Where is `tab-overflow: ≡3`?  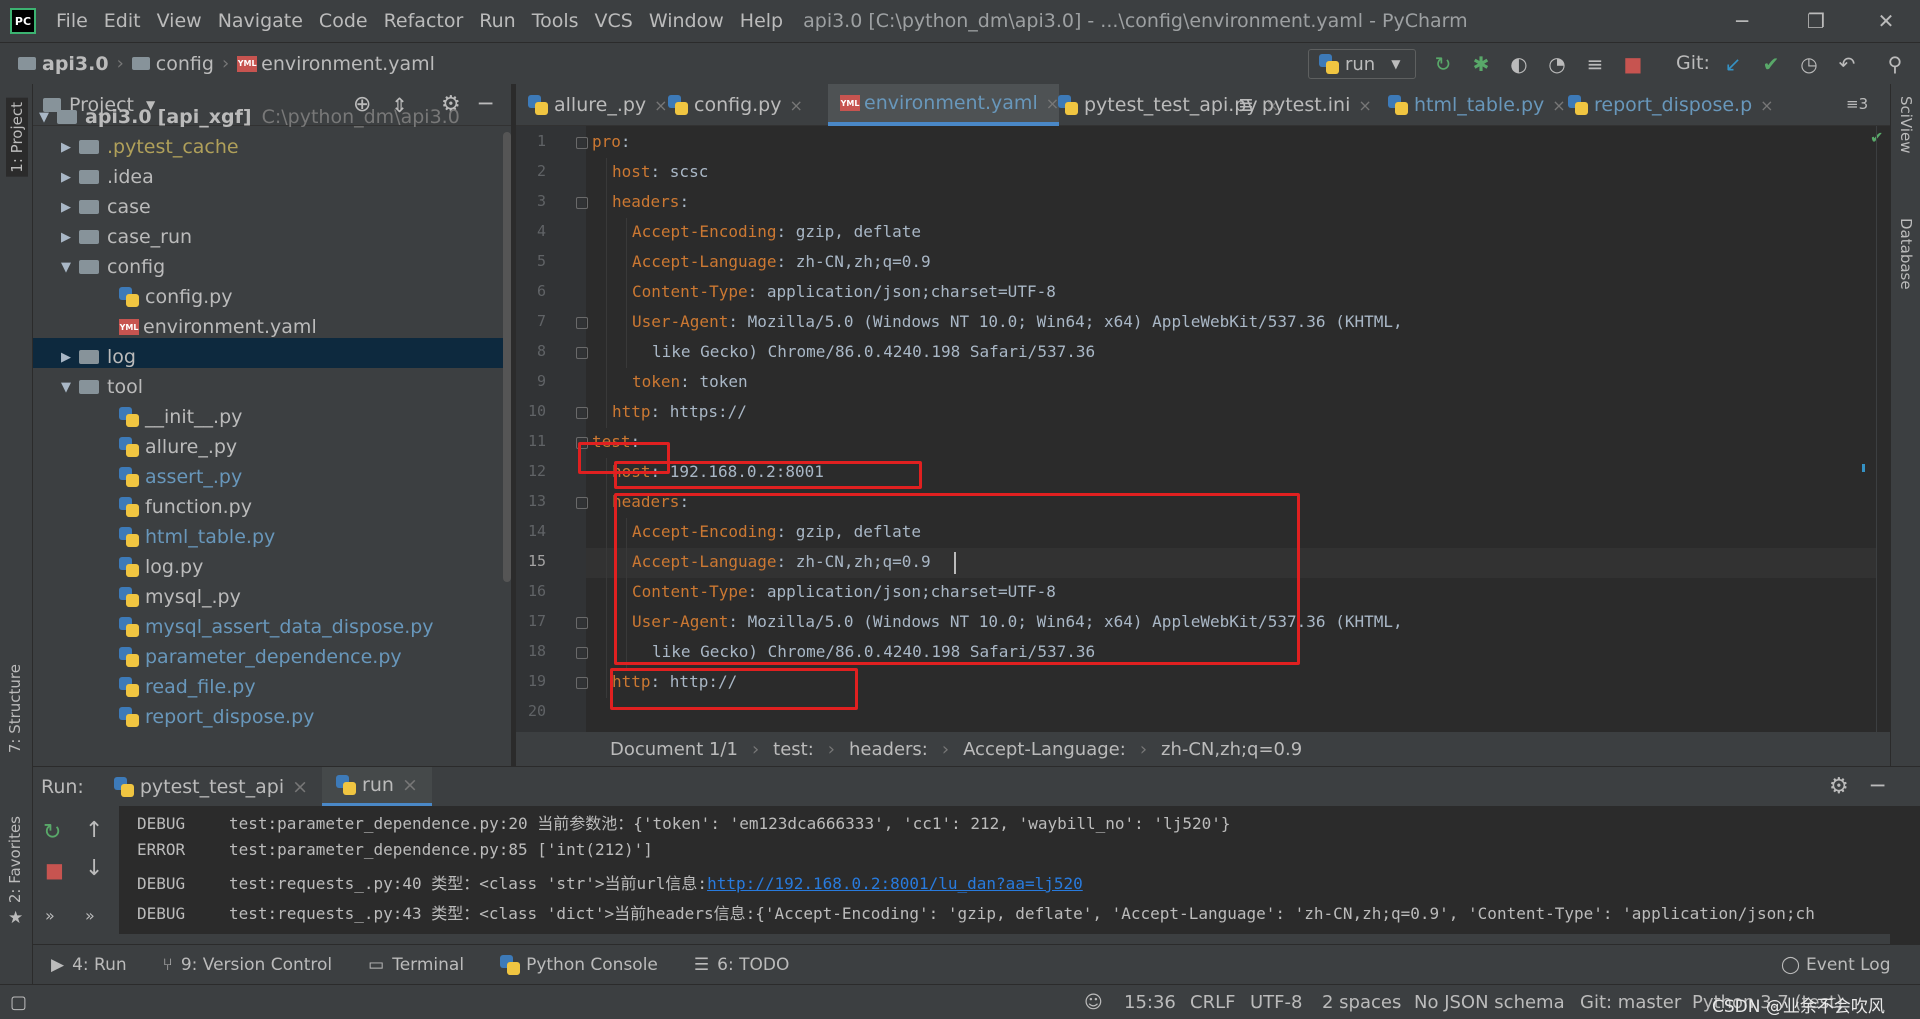 tab-overflow: ≡3 is located at coordinates (1857, 104).